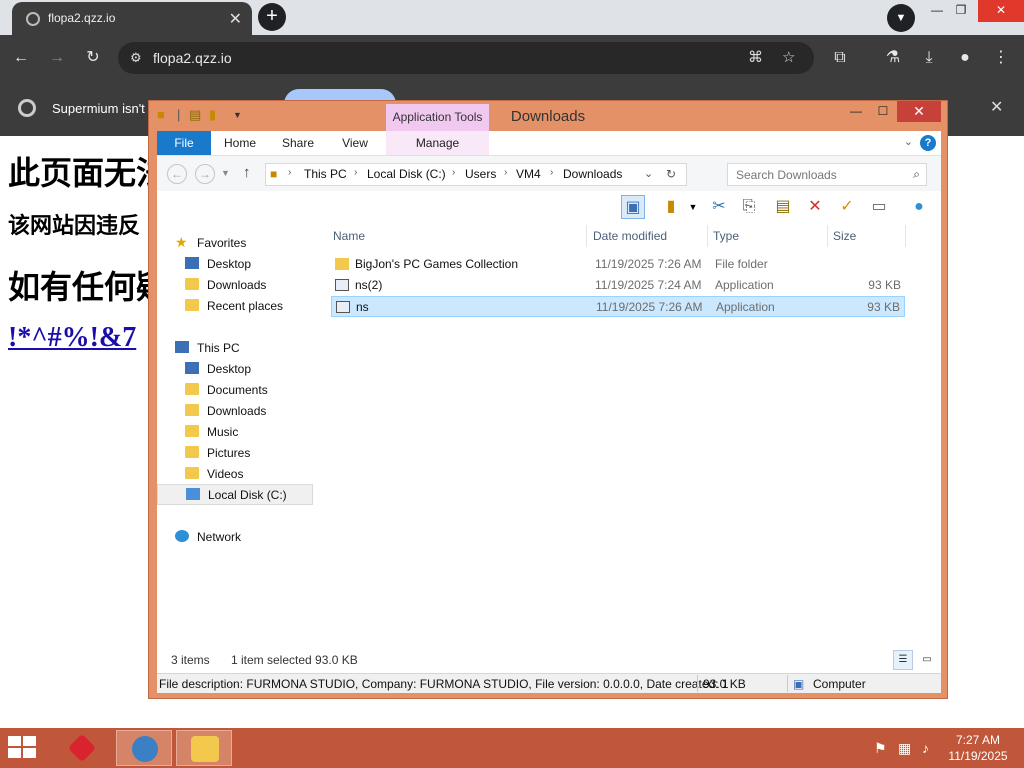 This screenshot has height=768, width=1024. What do you see at coordinates (177, 174) in the screenshot?
I see `back-arrow-icon: ←` at bounding box center [177, 174].